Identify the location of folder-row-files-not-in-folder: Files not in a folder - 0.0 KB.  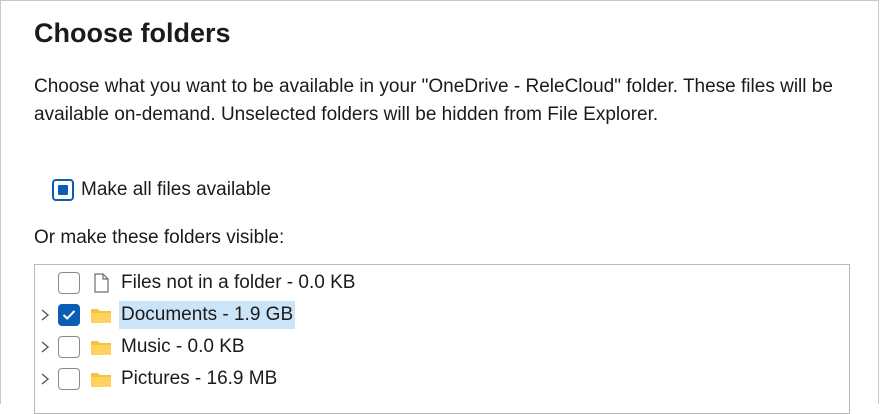
(442, 283).